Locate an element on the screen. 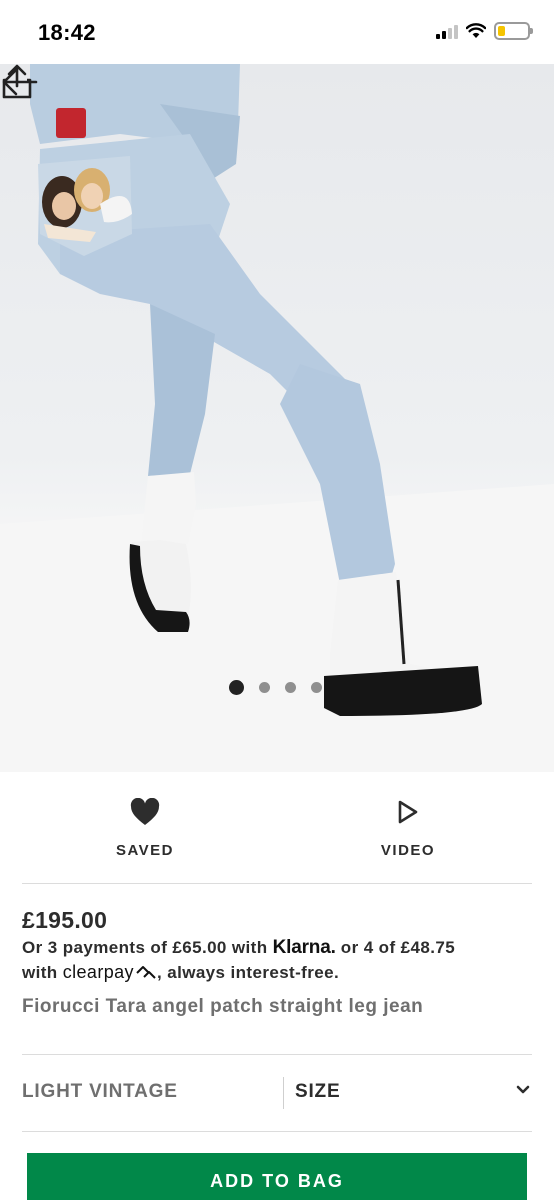 This screenshot has width=554, height=1200. carousel-dots is located at coordinates (275, 687).